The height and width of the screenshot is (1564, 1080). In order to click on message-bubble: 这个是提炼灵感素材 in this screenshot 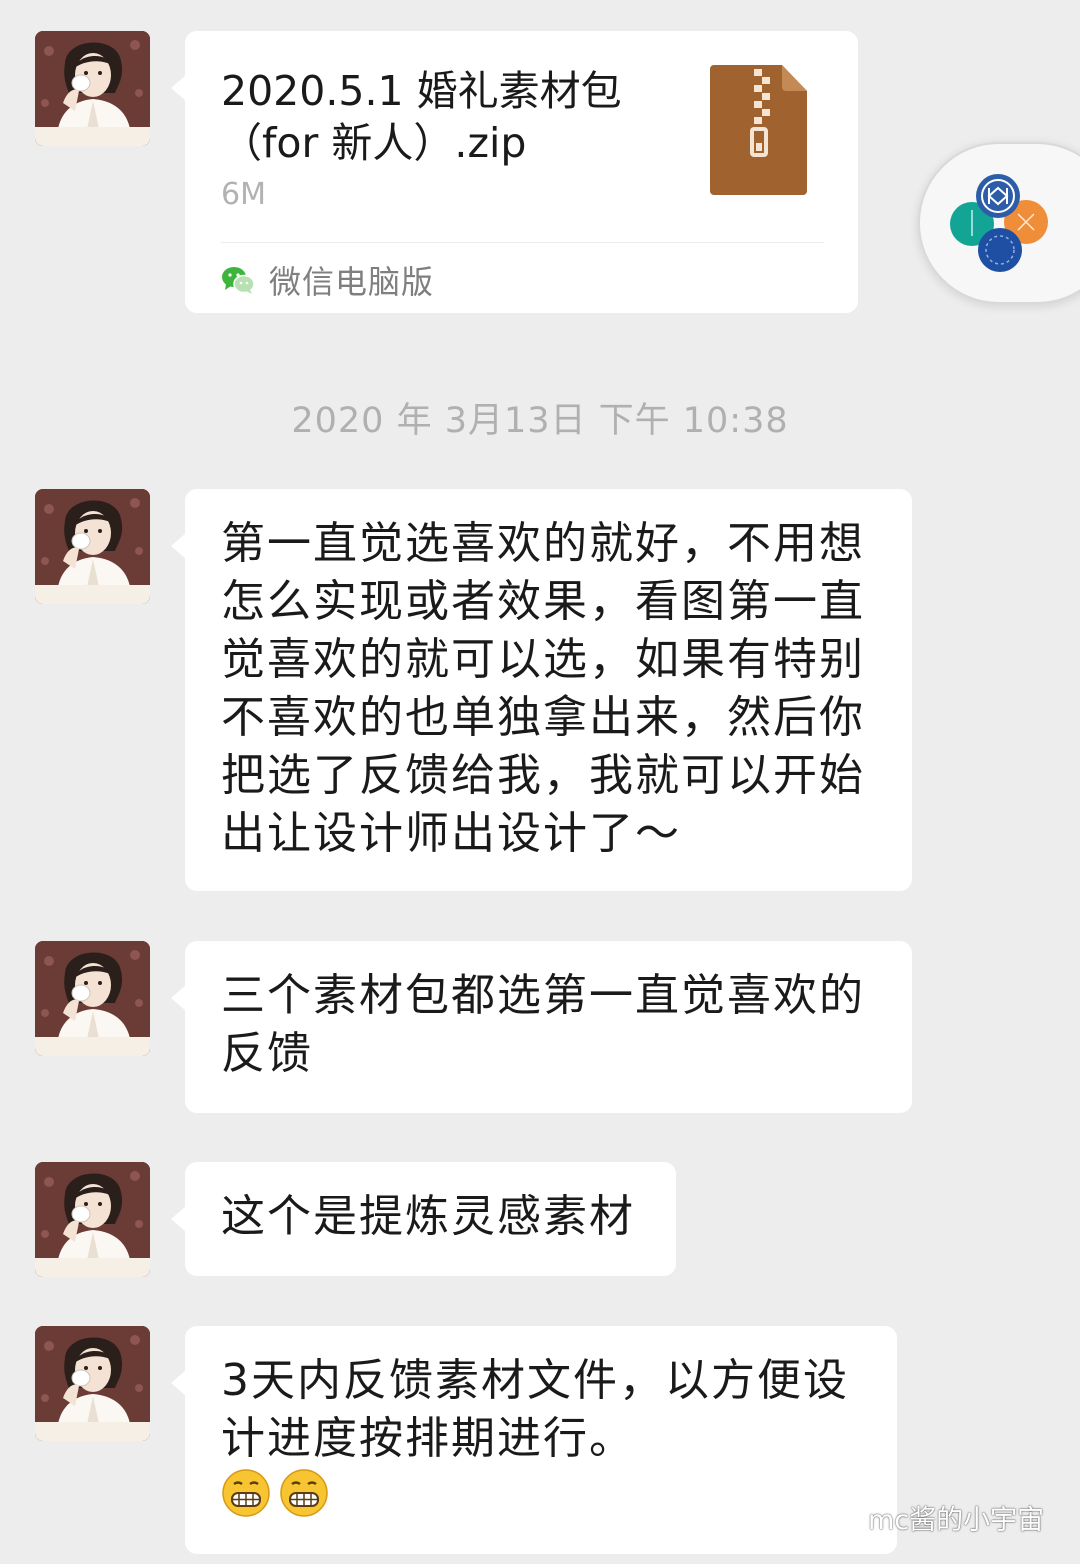, I will do `click(423, 1219)`.